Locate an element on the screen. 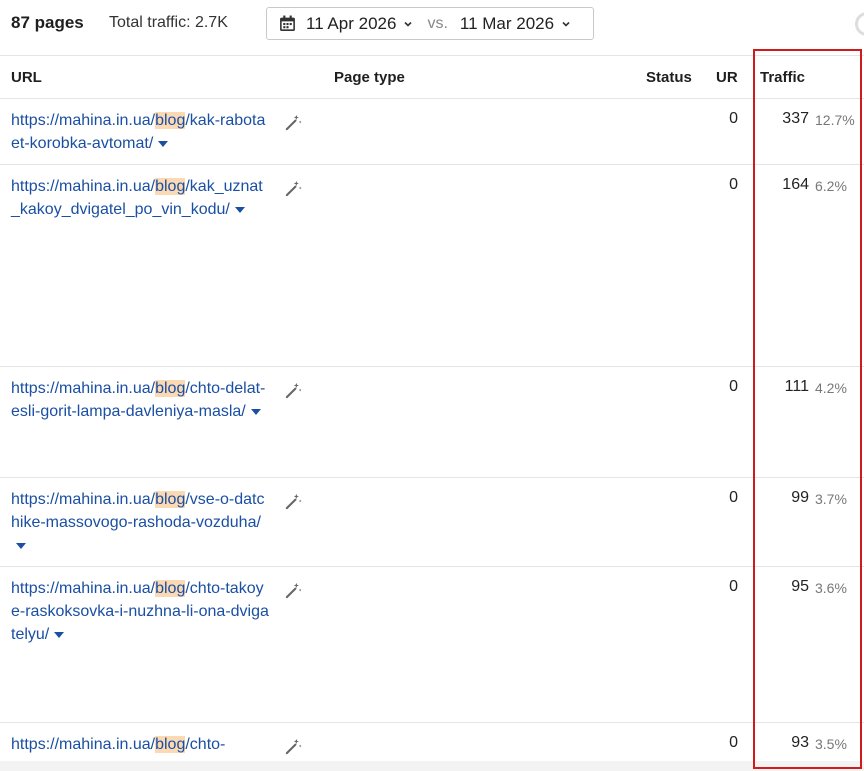 This screenshot has height=771, width=864. row-traffic-share: 3.5% is located at coordinates (831, 744).